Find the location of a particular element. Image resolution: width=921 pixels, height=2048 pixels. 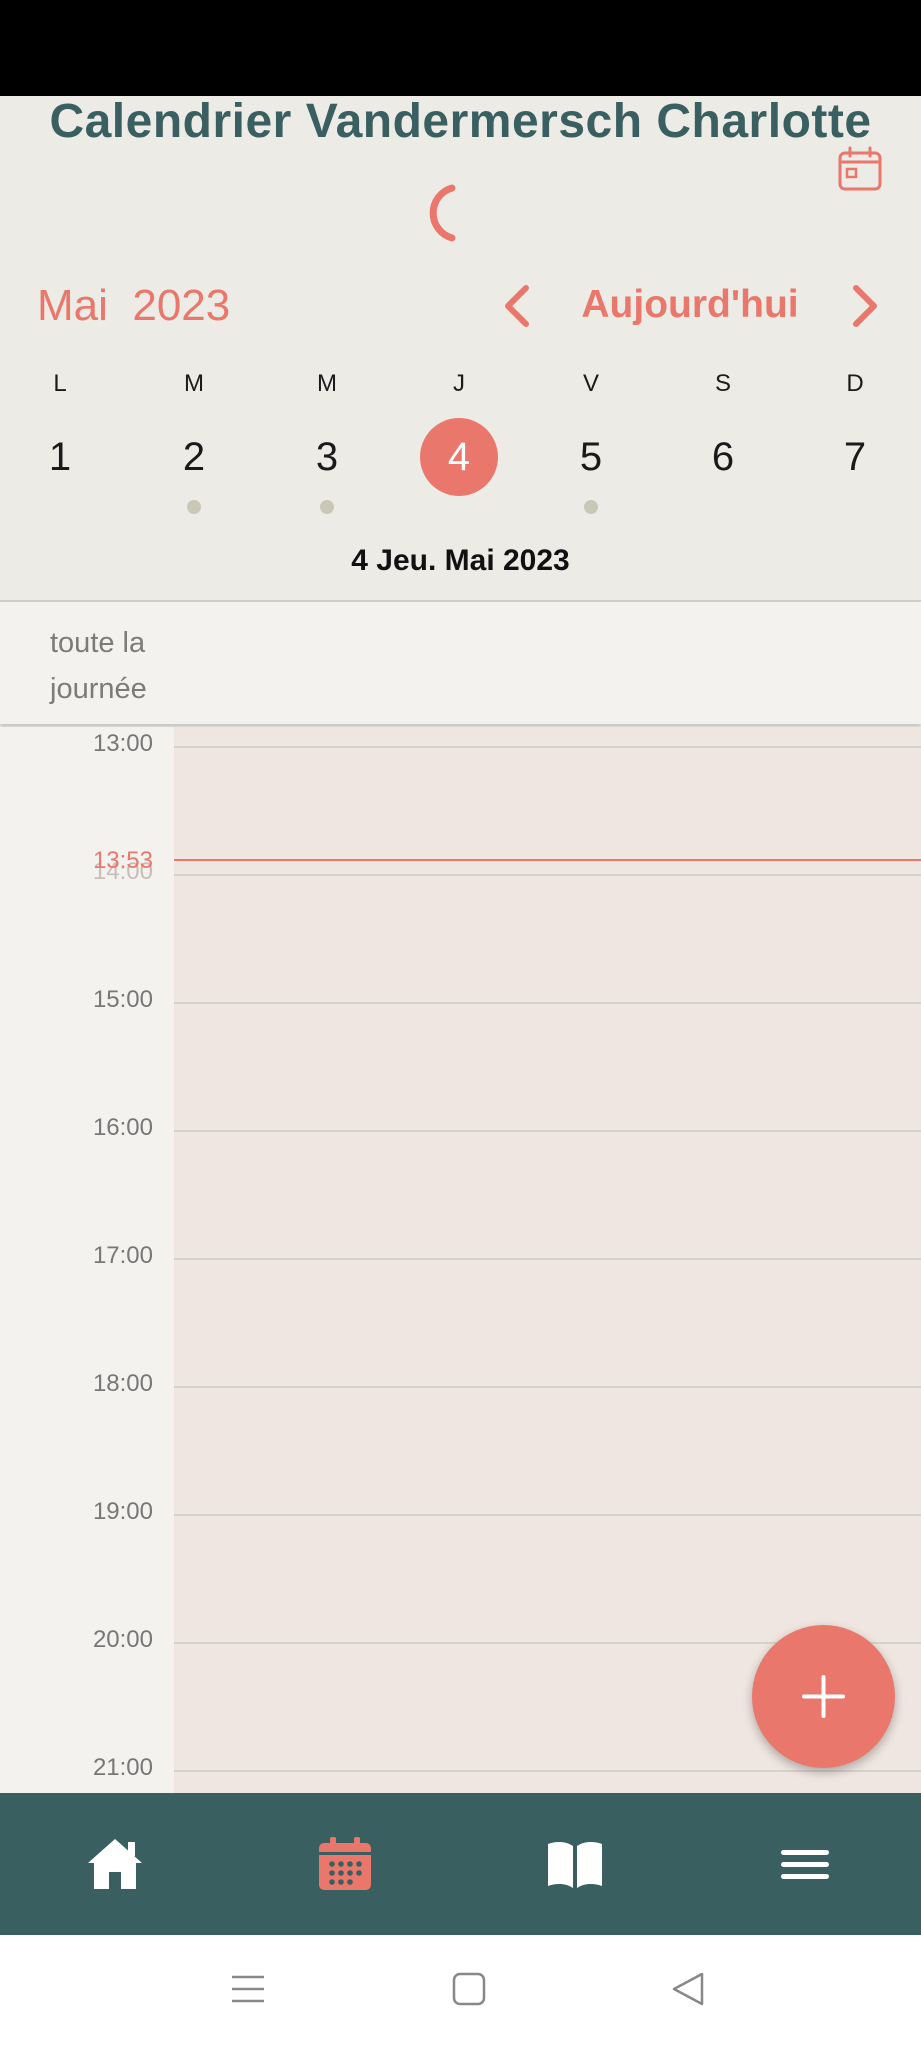

page-title: Calendrier Vandermersch Charlotte is located at coordinates (460, 121).